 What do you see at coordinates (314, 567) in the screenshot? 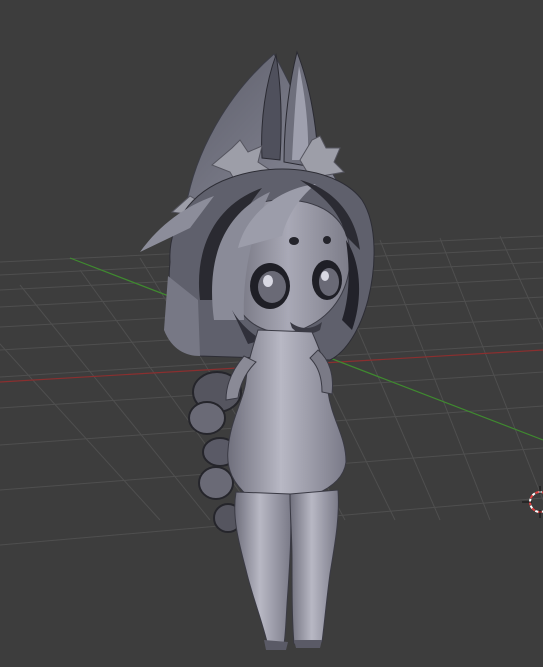
I see `right-leg` at bounding box center [314, 567].